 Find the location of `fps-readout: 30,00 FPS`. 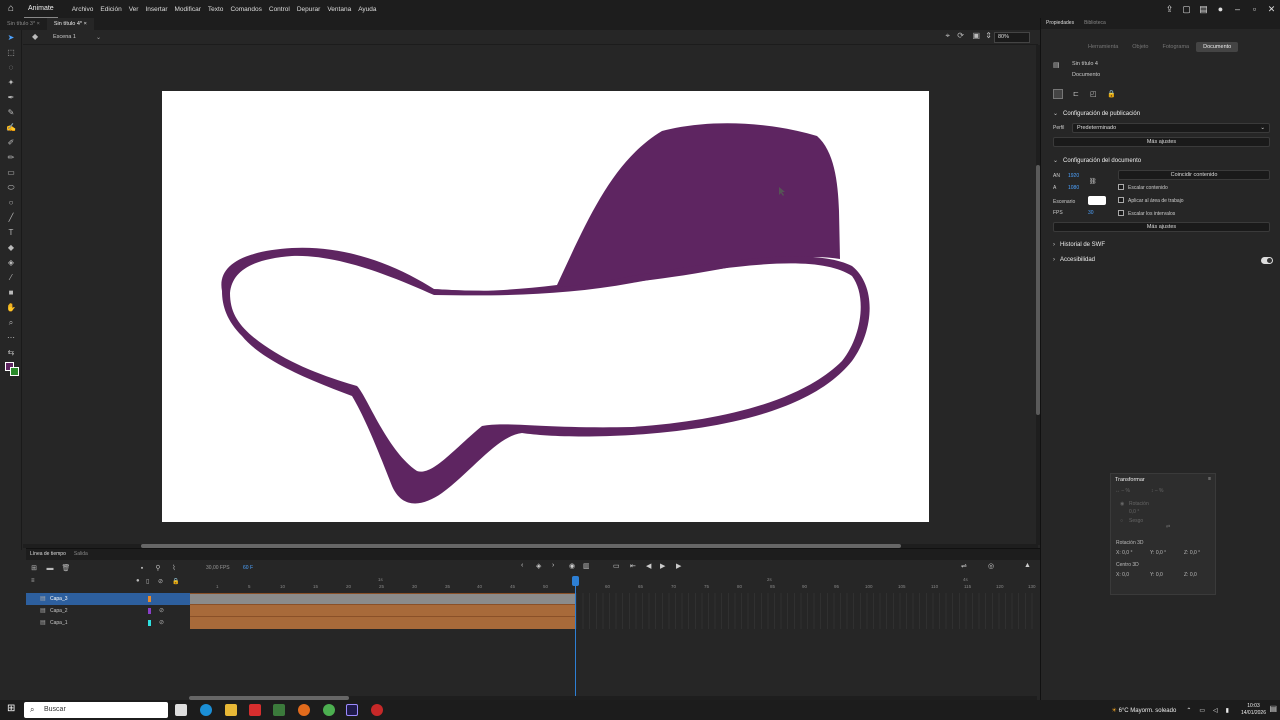

fps-readout: 30,00 FPS is located at coordinates (218, 568).